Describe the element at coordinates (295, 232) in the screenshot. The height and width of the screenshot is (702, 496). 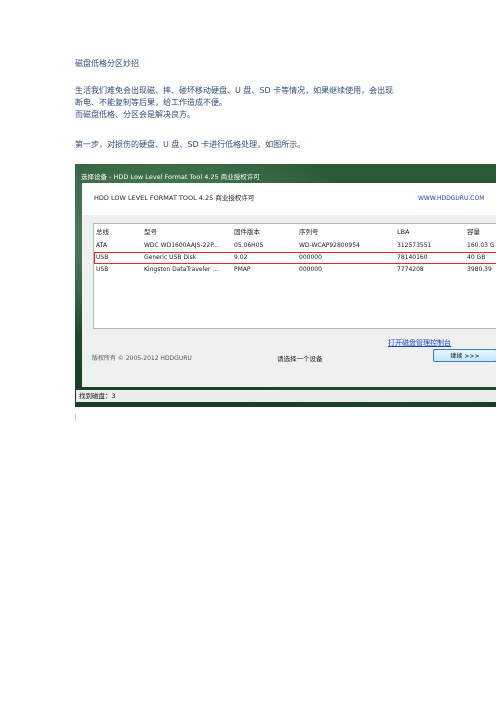
I see `table-header: 总线 型号 固件版本 序列号 LBA 容量` at that location.